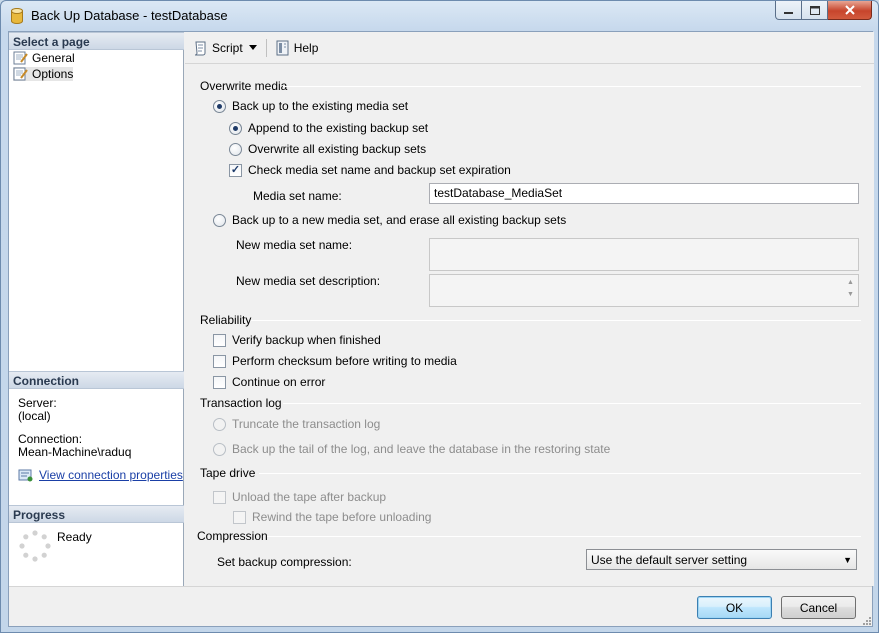 The image size is (879, 633). I want to click on view-connection-properties: View connection properties, so click(100, 475).